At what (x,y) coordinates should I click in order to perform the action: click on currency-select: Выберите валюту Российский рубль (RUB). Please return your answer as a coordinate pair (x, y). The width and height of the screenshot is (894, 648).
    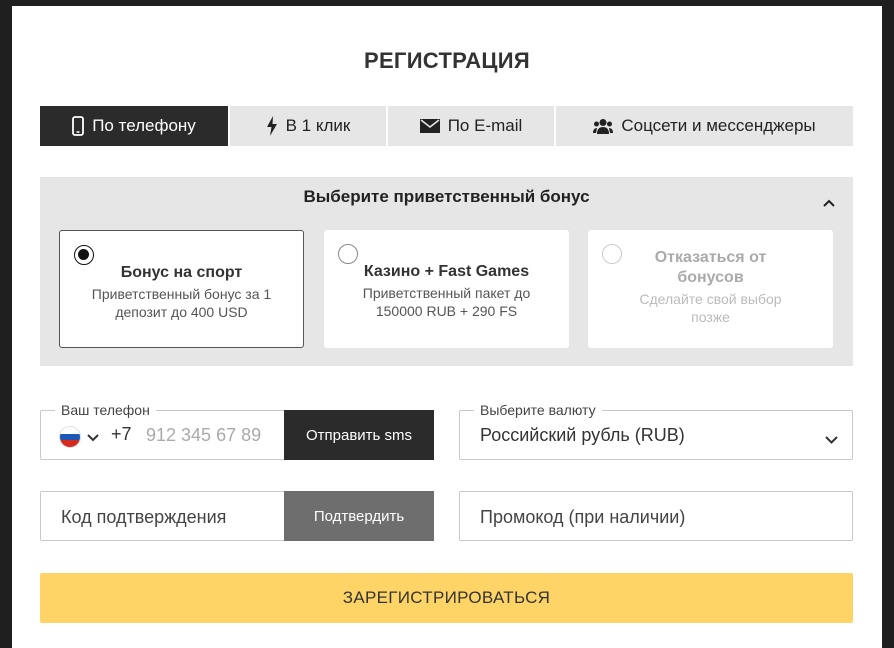
    Looking at the image, I should click on (656, 431).